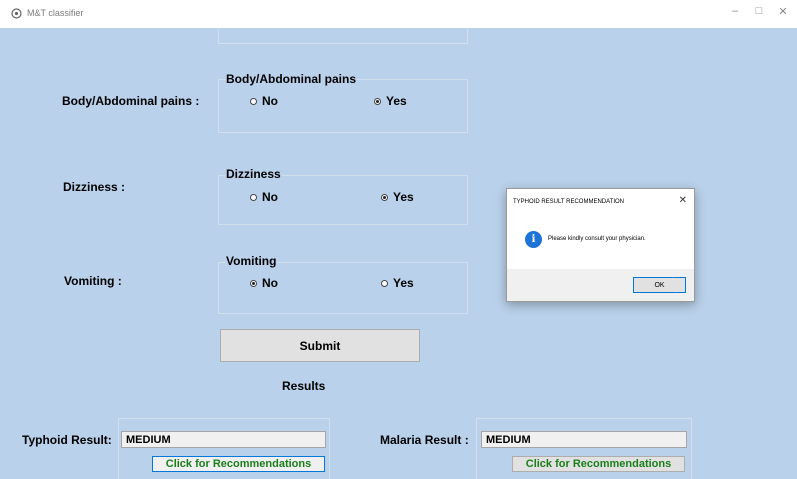  What do you see at coordinates (251, 261) in the screenshot?
I see `vomiting-group-title: Vomiting` at bounding box center [251, 261].